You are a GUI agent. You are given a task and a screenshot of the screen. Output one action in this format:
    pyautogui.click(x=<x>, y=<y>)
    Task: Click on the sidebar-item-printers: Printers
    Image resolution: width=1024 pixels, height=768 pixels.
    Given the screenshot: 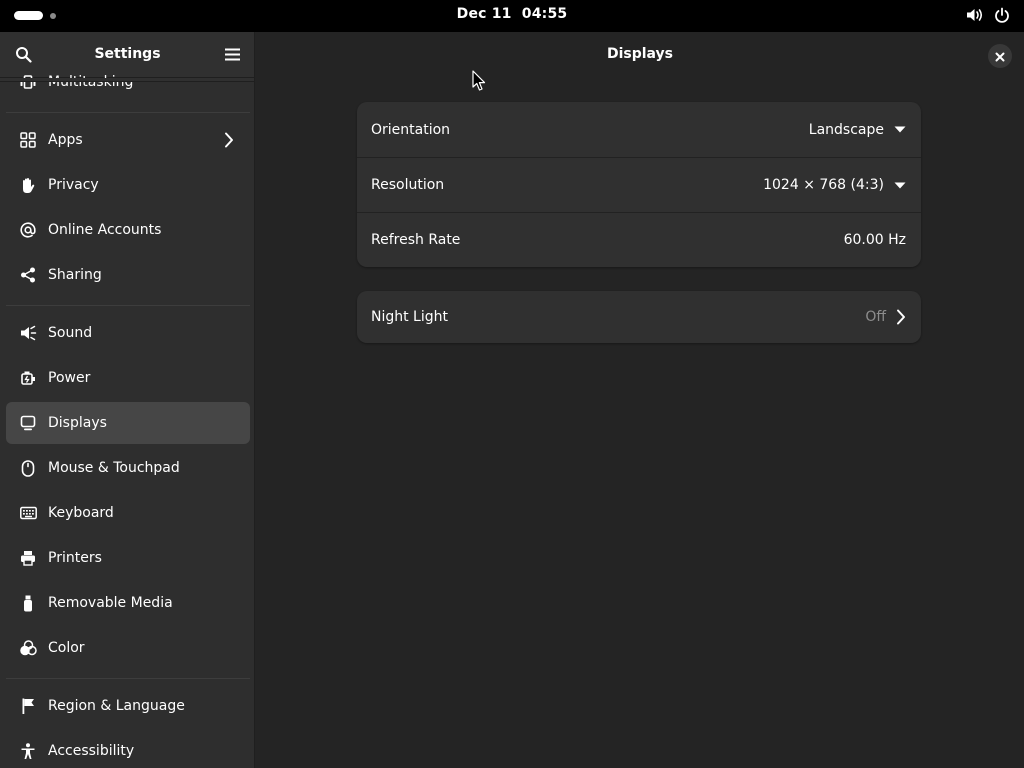 What is the action you would take?
    pyautogui.click(x=128, y=558)
    